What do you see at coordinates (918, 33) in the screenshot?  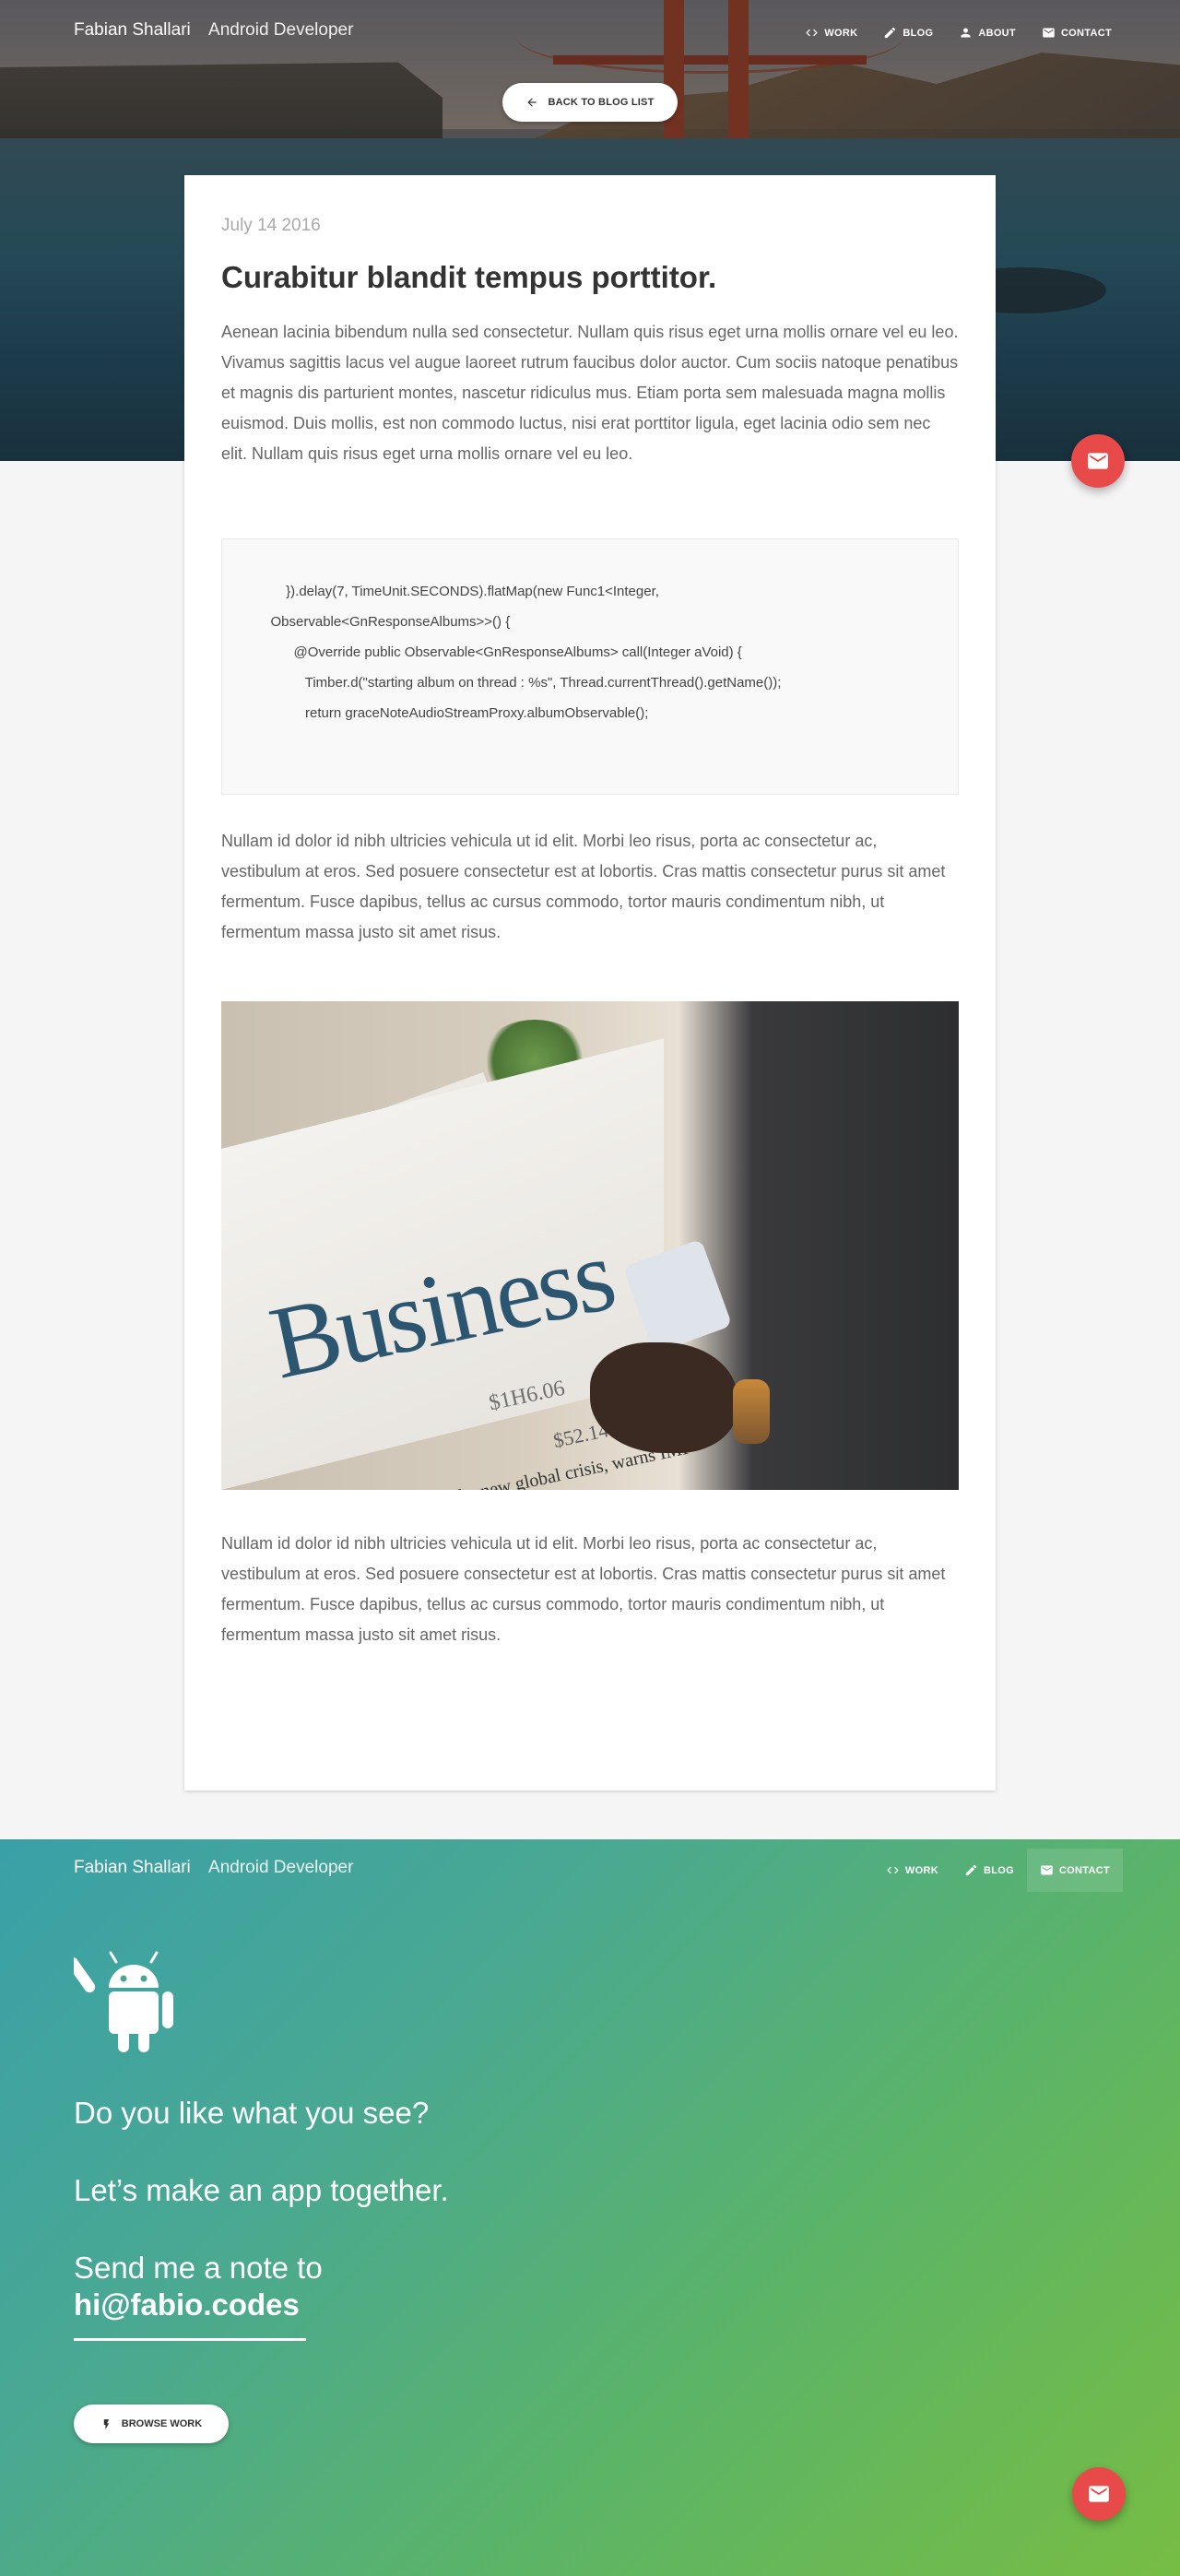 I see `nav-blog-label: BLOG` at bounding box center [918, 33].